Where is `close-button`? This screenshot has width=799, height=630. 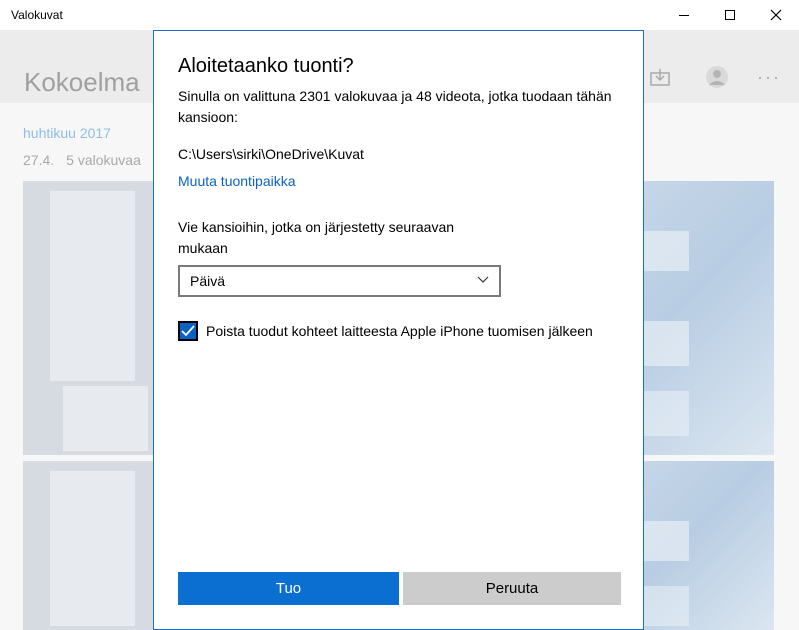
close-button is located at coordinates (776, 15).